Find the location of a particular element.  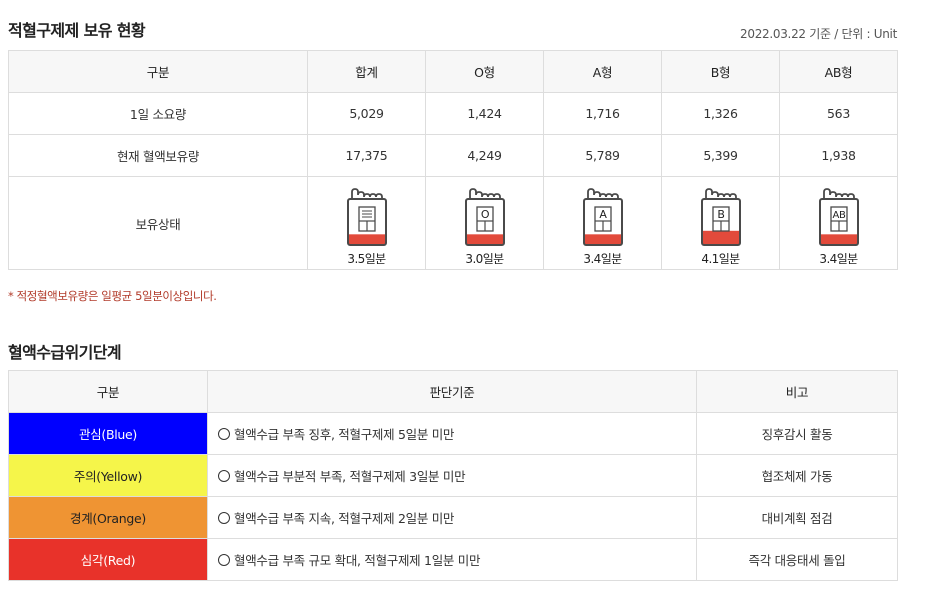

status-cell: B 4.1일분 is located at coordinates (720, 223).